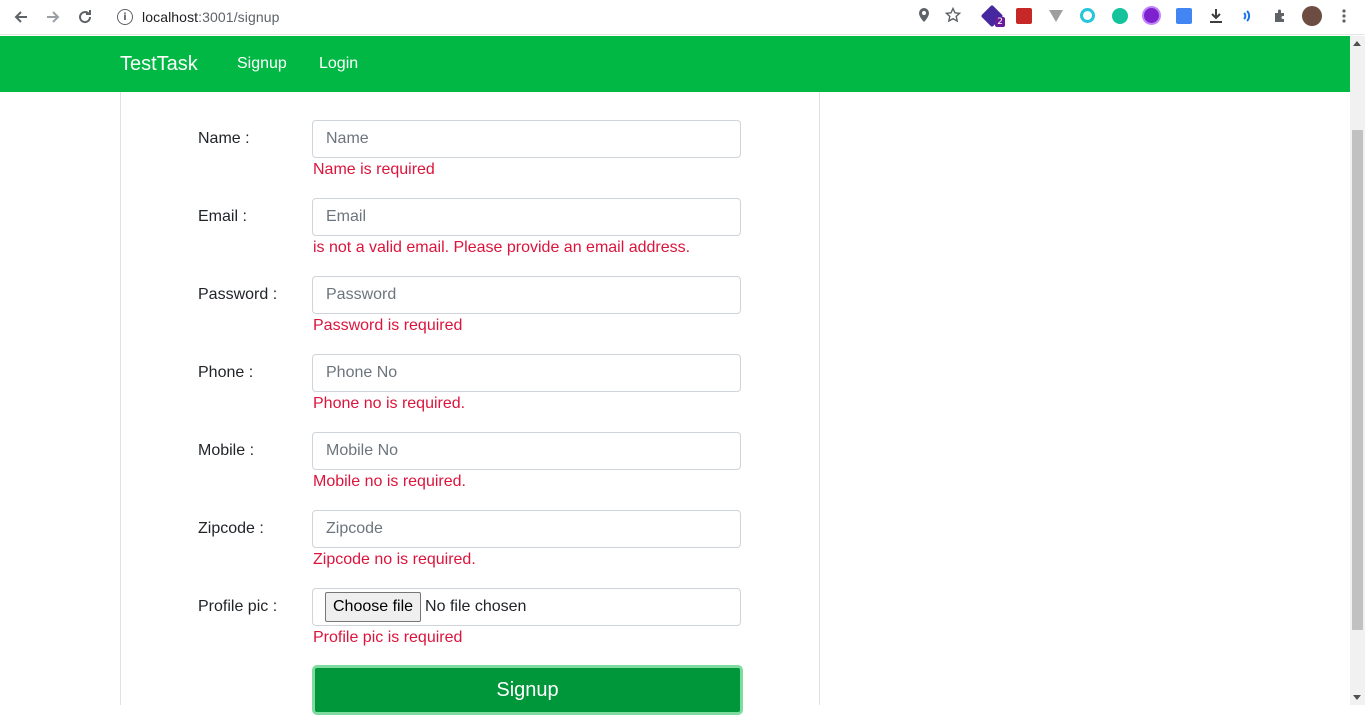 The height and width of the screenshot is (715, 1365). What do you see at coordinates (992, 15) in the screenshot?
I see `ext-stack-icon: 2` at bounding box center [992, 15].